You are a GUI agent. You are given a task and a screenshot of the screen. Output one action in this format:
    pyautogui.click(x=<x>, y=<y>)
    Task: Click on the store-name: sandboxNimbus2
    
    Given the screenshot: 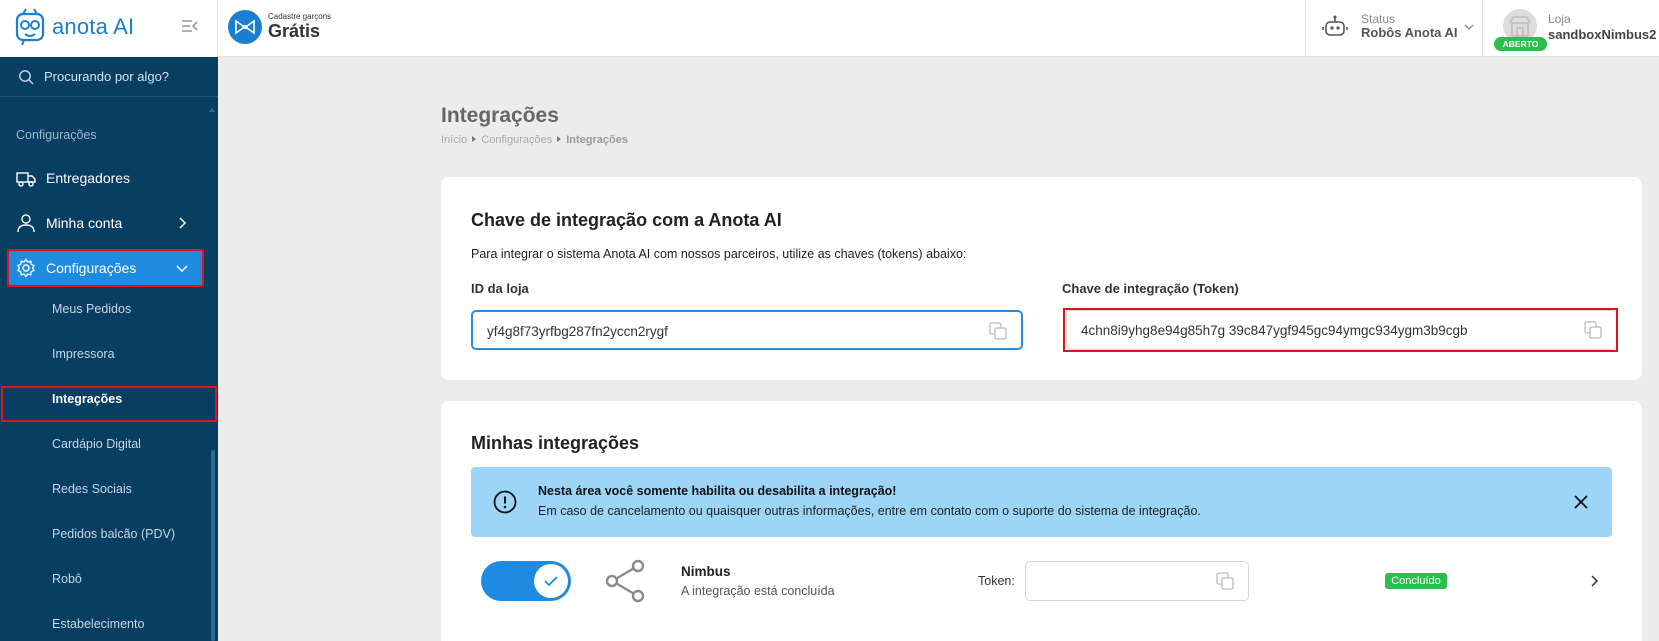 What is the action you would take?
    pyautogui.click(x=1602, y=34)
    